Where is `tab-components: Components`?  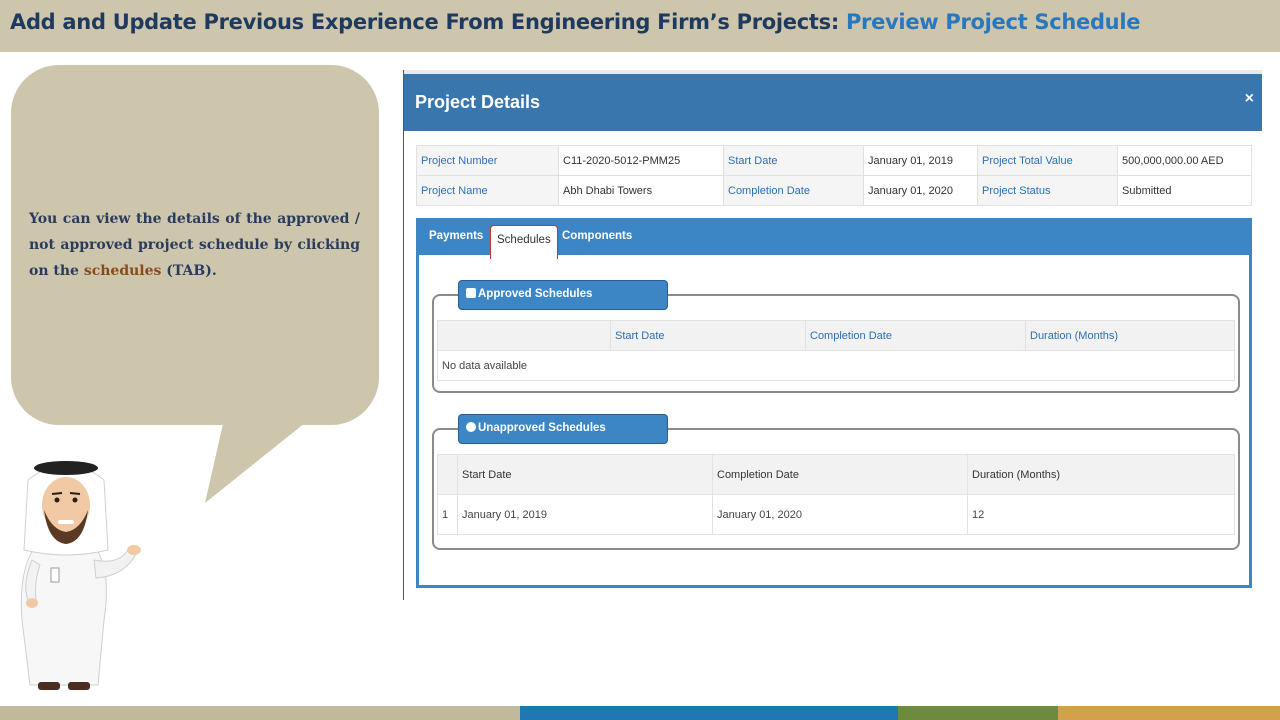 tab-components: Components is located at coordinates (597, 236).